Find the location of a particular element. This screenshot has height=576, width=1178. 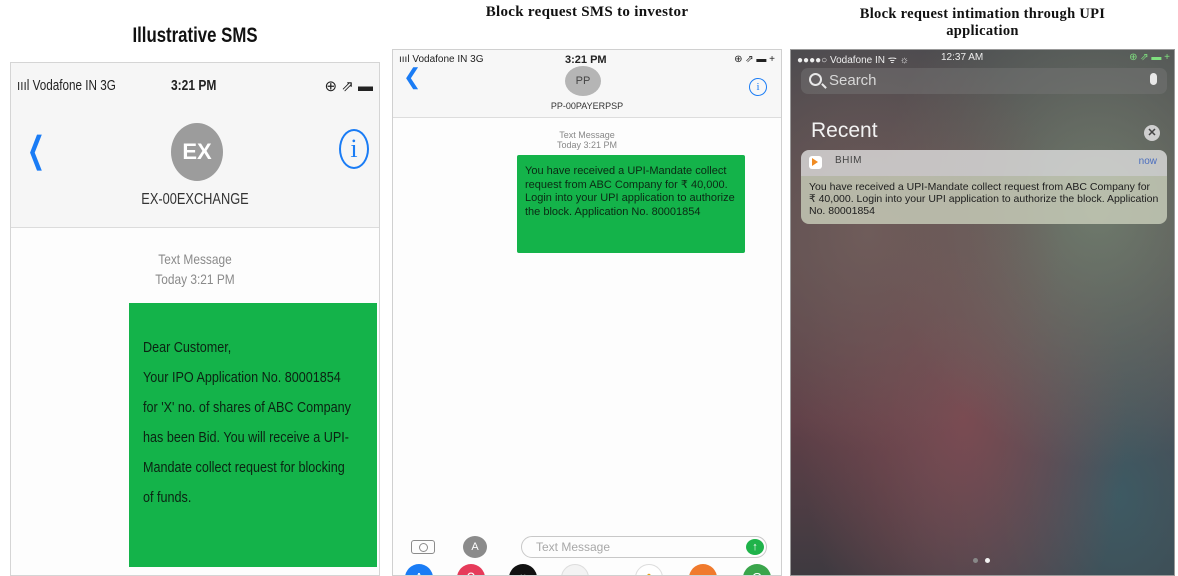

message-line: of funds. is located at coordinates (167, 497).